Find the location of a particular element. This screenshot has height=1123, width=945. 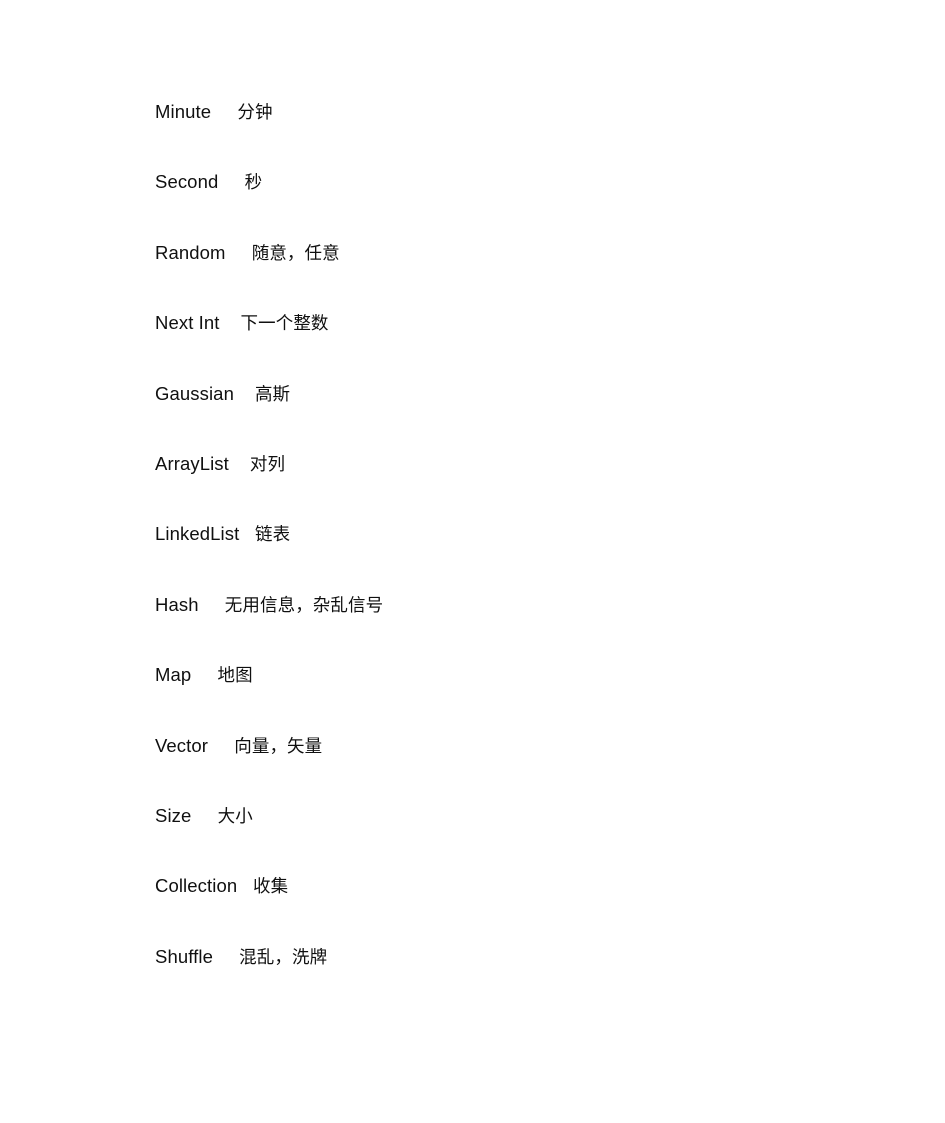

glossary-gloss: 向量，矢量 is located at coordinates (278, 746).